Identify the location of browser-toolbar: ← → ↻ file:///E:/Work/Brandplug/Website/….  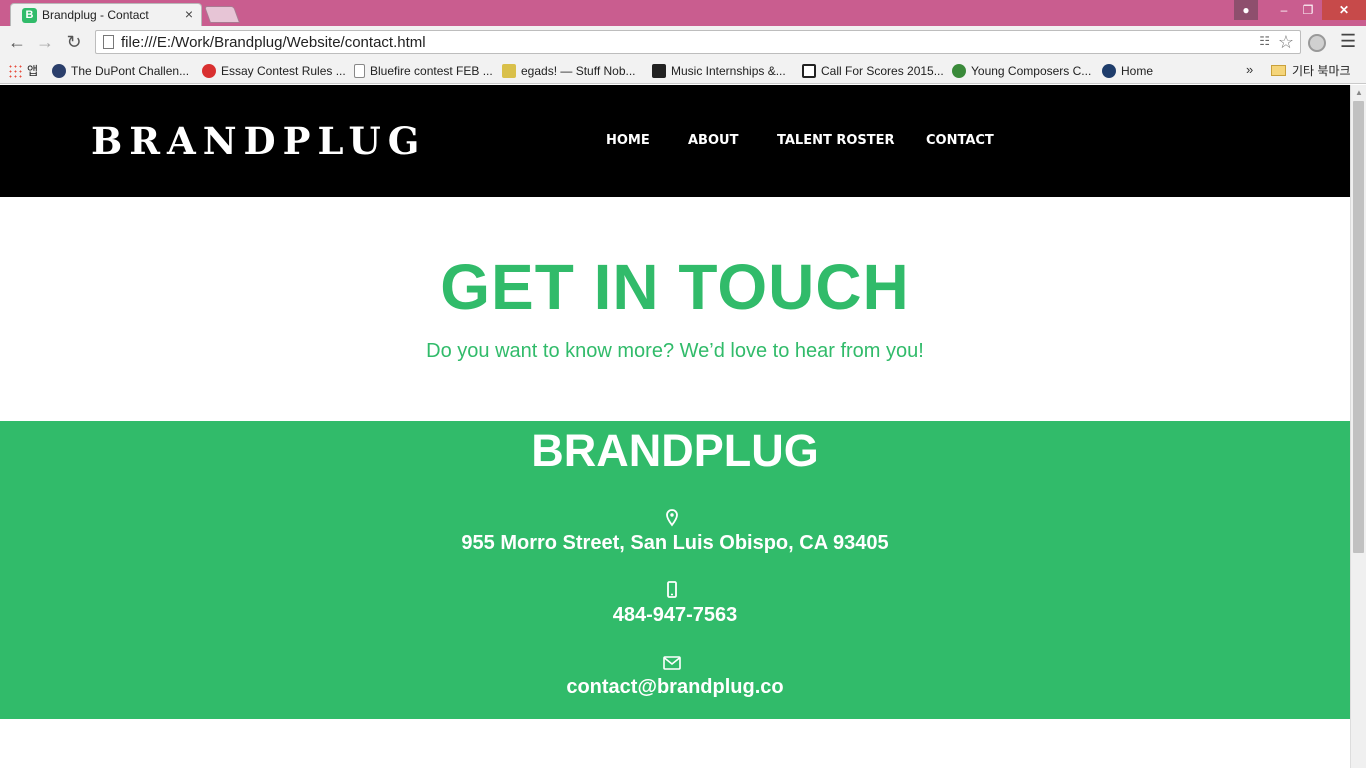
(683, 42).